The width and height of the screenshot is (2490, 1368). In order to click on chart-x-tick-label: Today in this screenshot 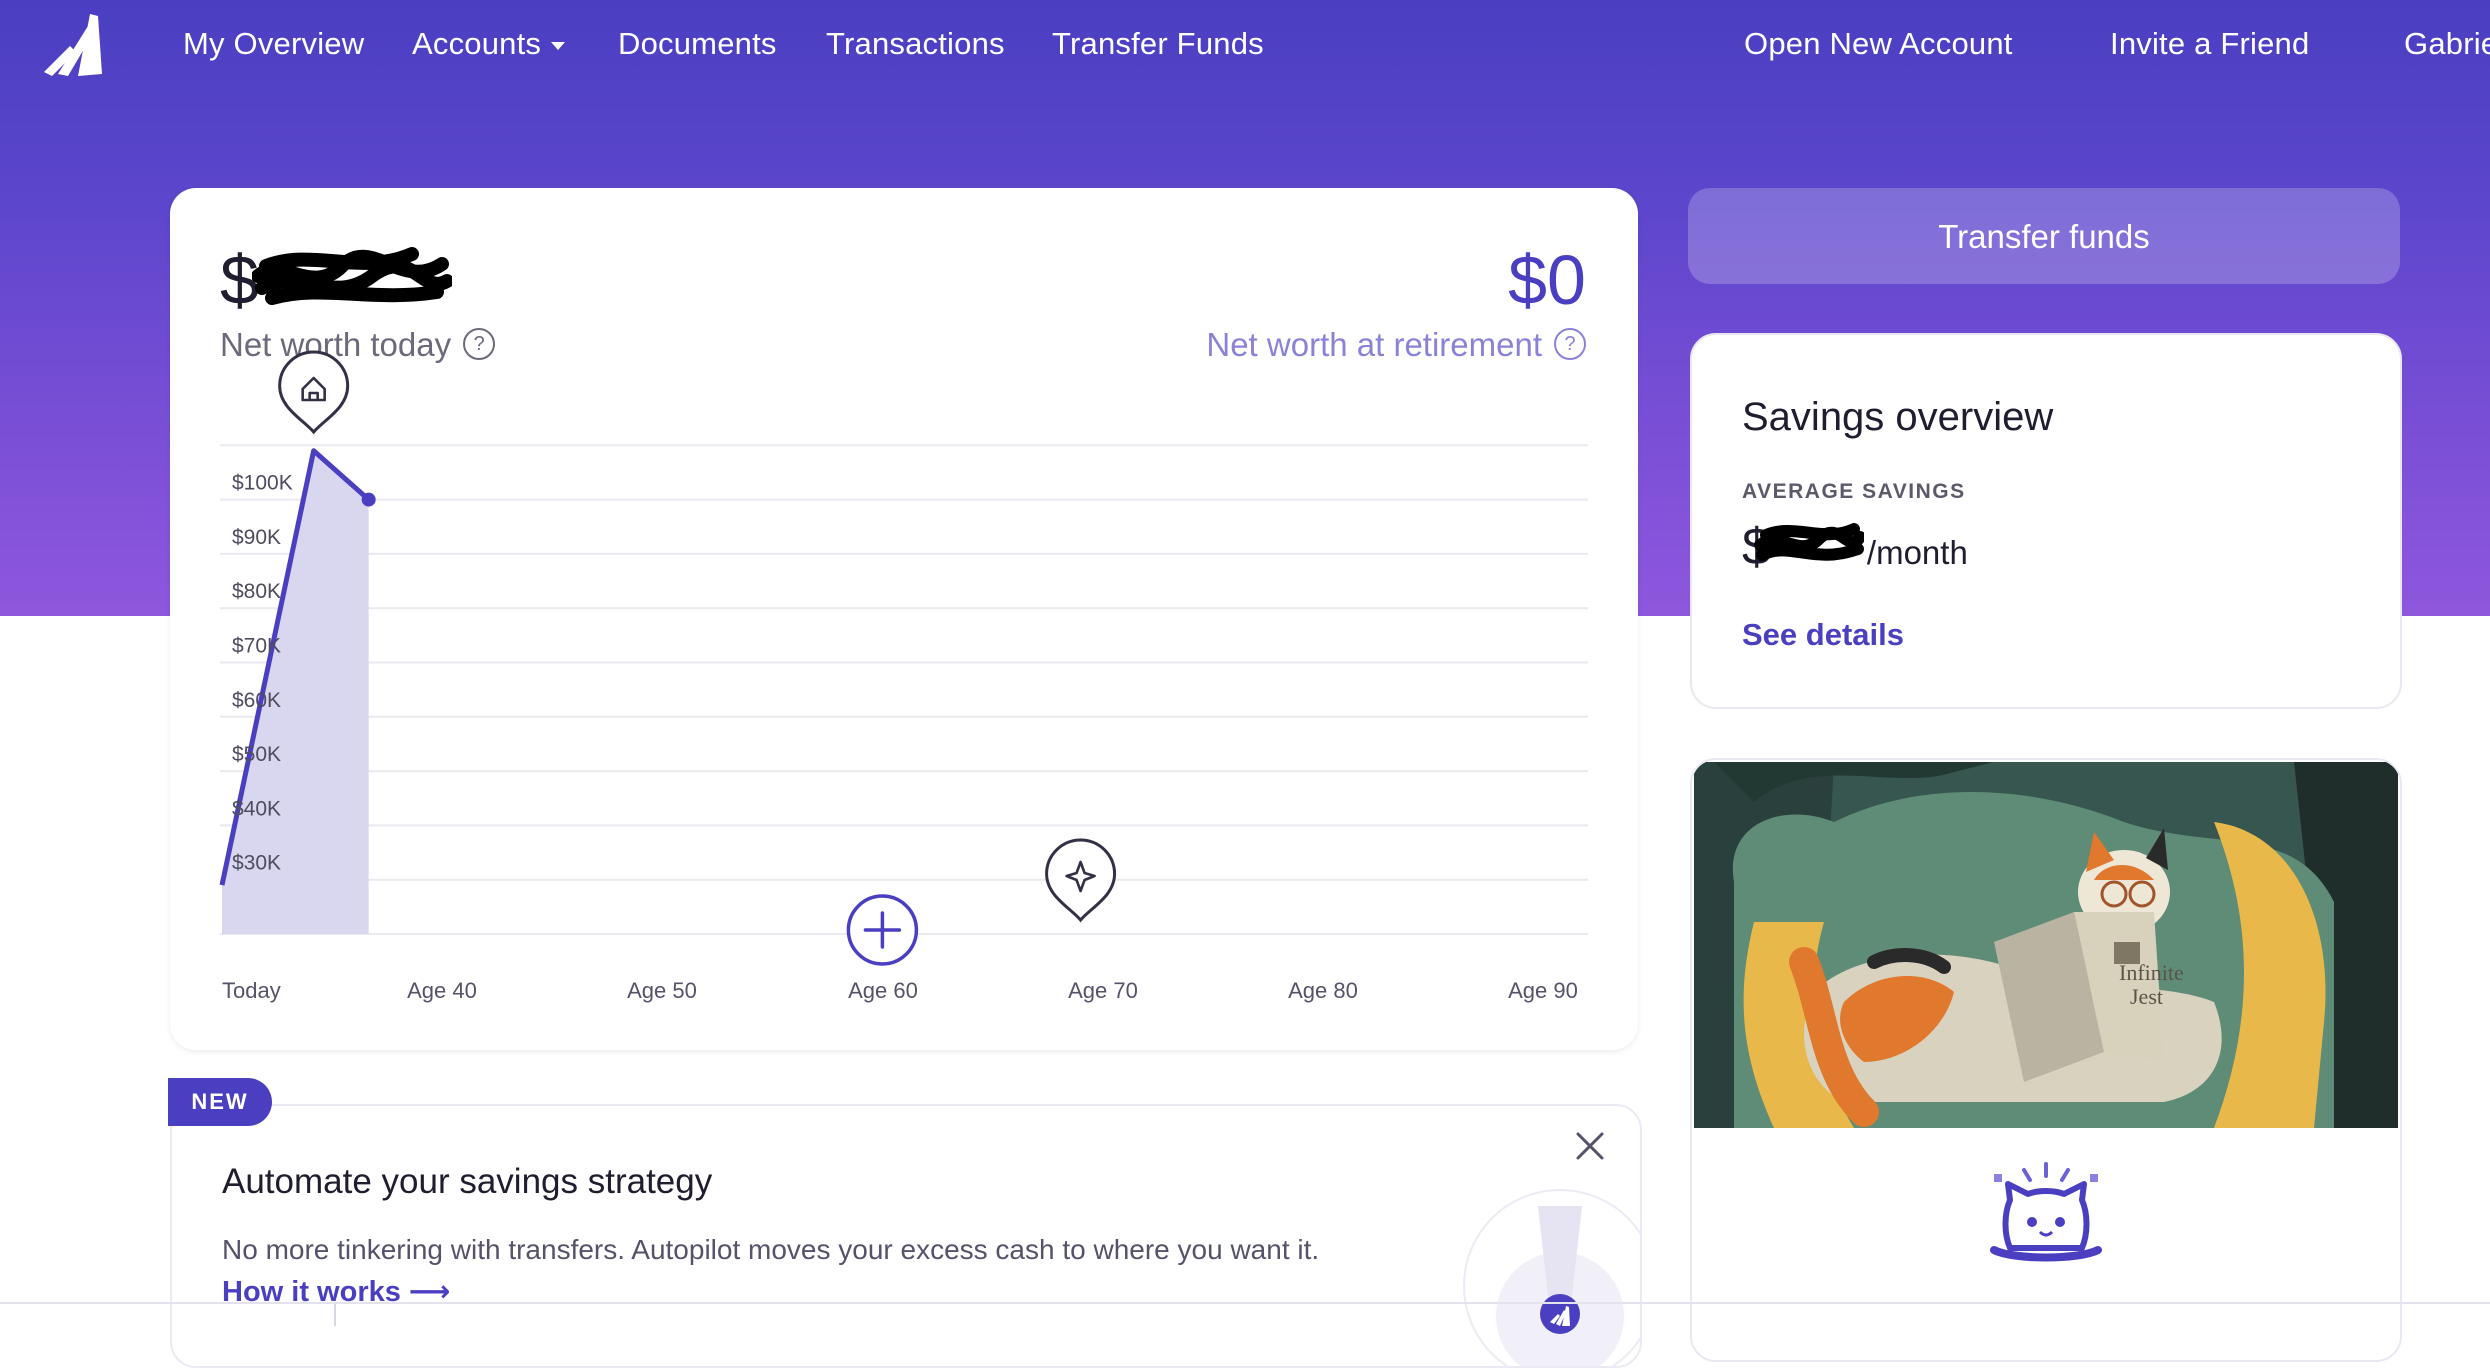, I will do `click(251, 990)`.